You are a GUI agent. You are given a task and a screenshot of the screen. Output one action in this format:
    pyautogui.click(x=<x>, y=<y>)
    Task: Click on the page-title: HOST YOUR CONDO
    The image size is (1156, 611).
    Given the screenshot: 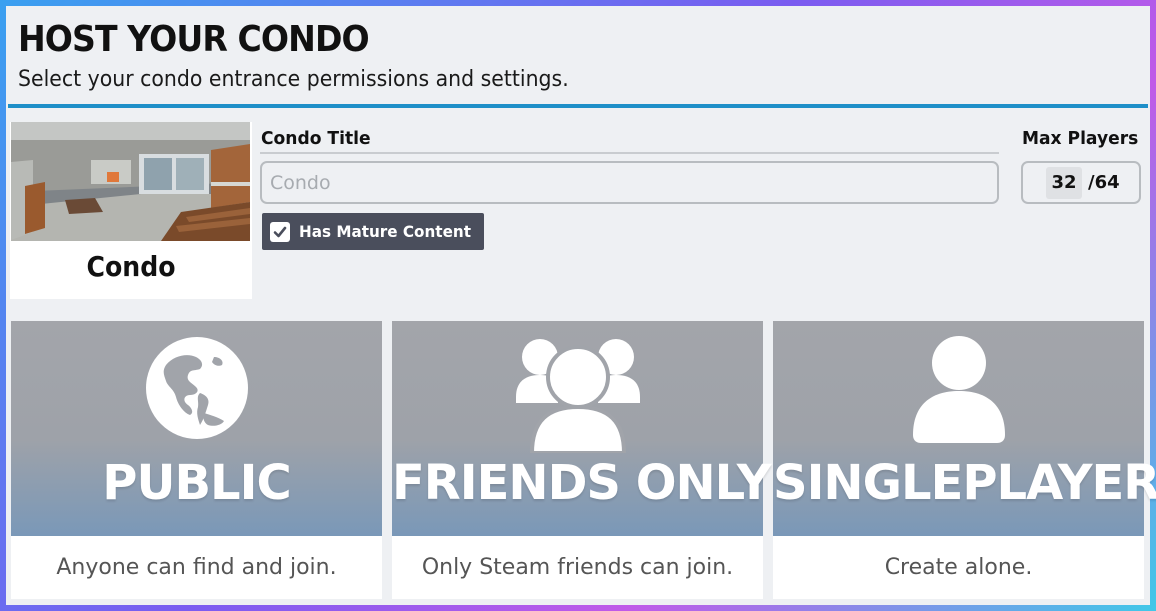 What is the action you would take?
    pyautogui.click(x=194, y=39)
    